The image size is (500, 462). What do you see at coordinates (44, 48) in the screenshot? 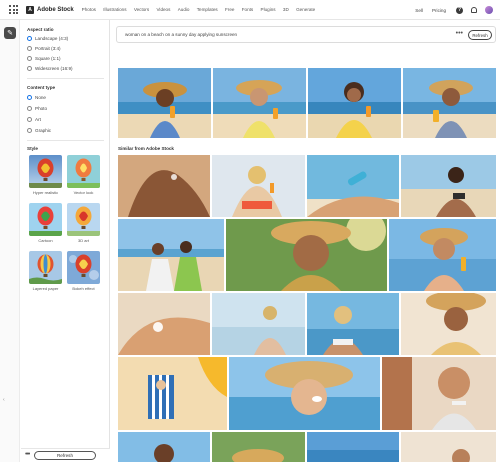
I see `aspect-option-portrait: Portrait (3:4)` at bounding box center [44, 48].